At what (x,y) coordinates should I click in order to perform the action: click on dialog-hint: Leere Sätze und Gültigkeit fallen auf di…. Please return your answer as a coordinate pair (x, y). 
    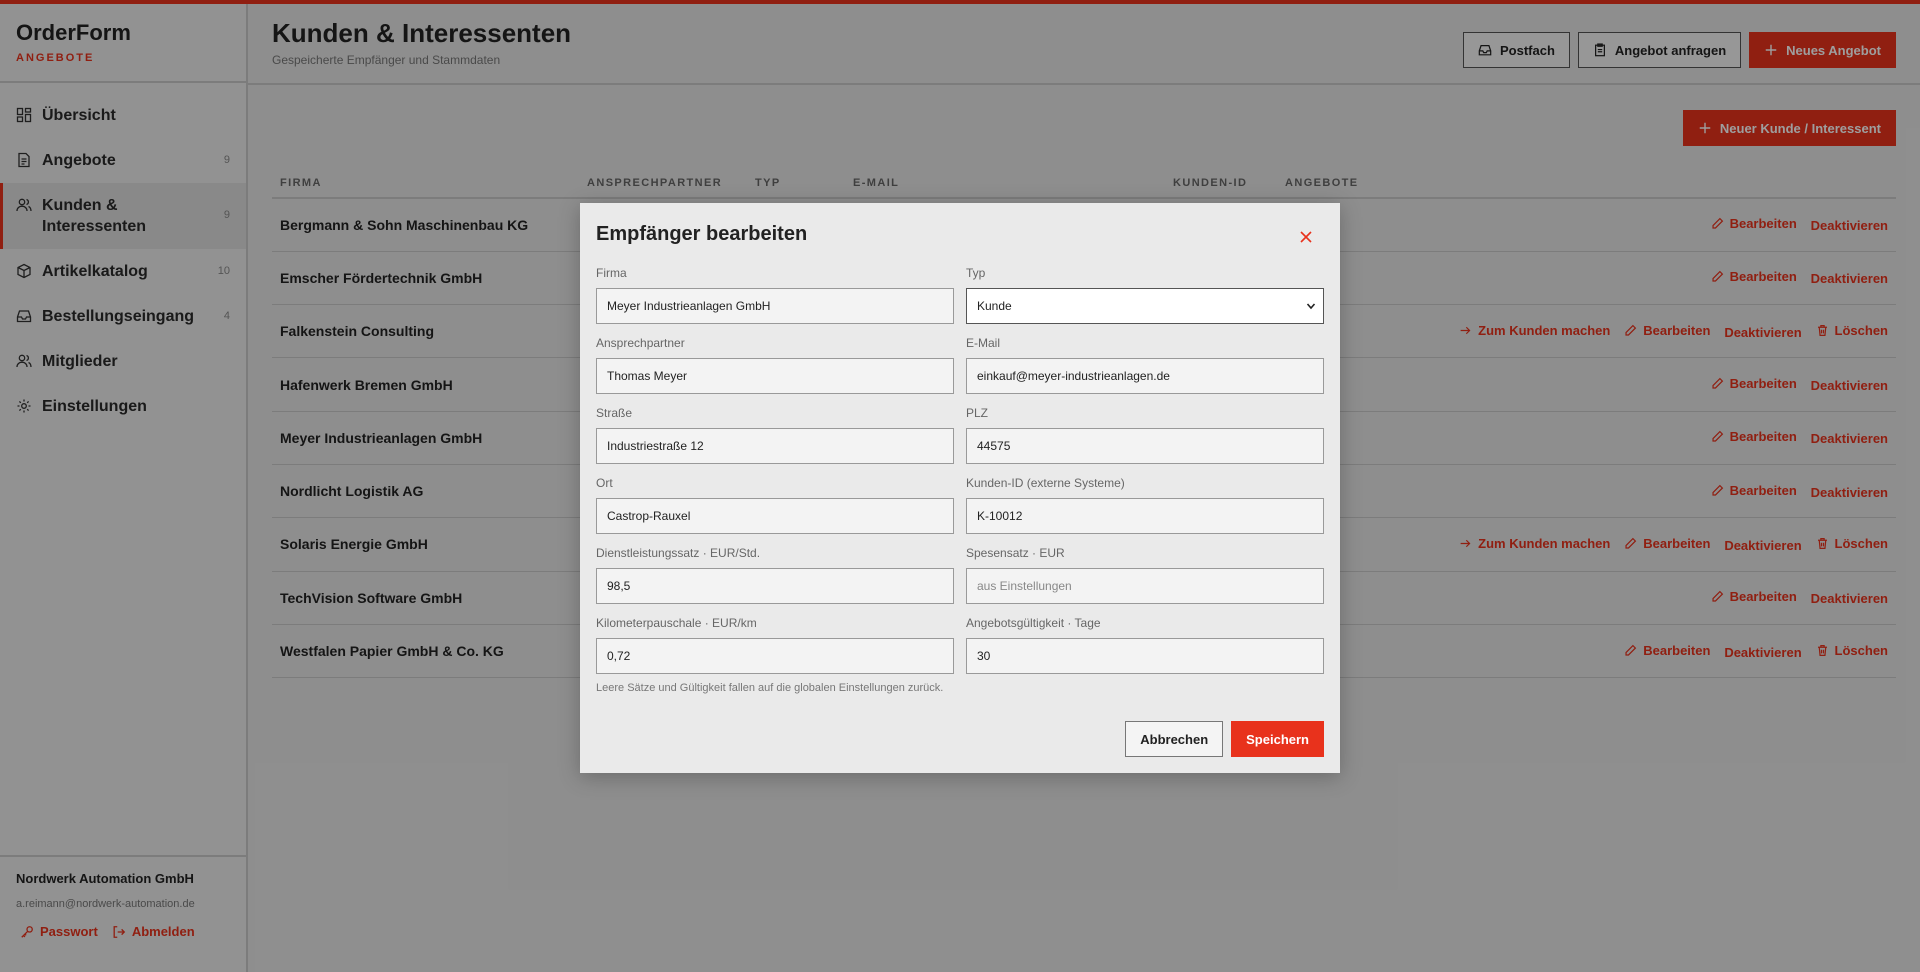
    Looking at the image, I should click on (770, 688).